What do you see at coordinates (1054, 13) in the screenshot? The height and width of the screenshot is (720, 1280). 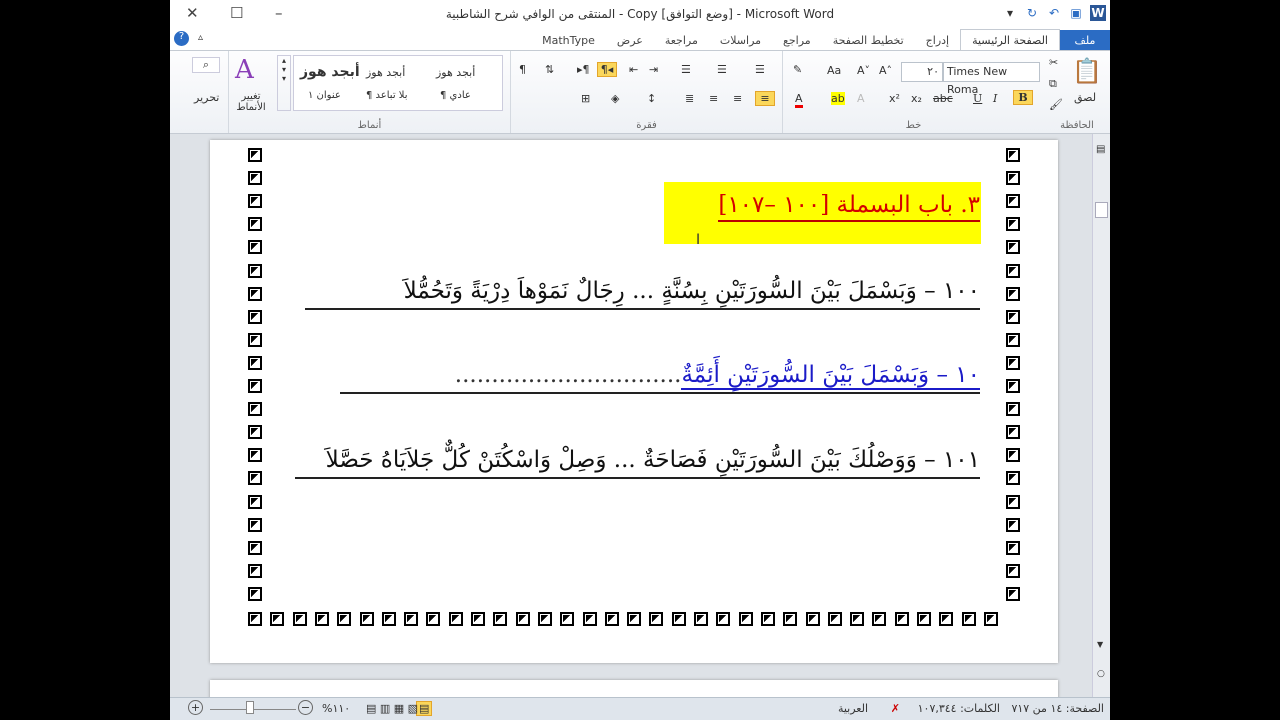 I see `undo-icon: ↶` at bounding box center [1054, 13].